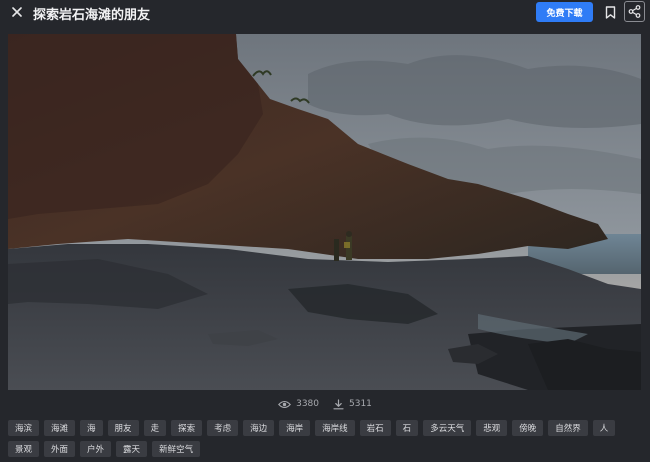 Image resolution: width=650 pixels, height=462 pixels. What do you see at coordinates (60, 449) in the screenshot?
I see `tag-item: 外面` at bounding box center [60, 449].